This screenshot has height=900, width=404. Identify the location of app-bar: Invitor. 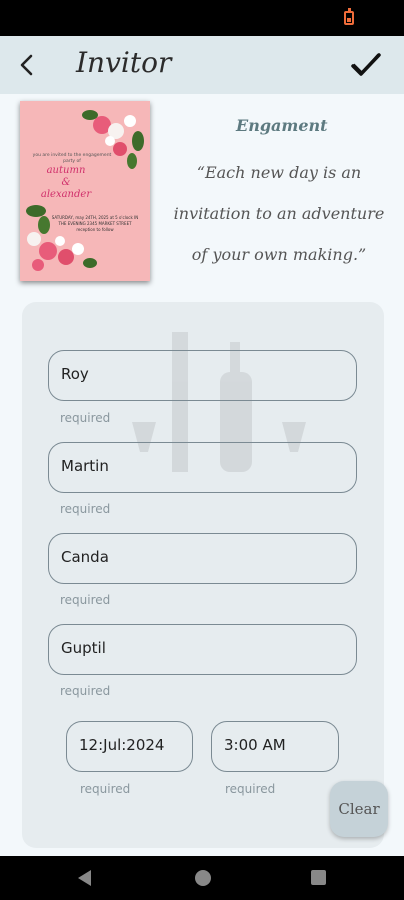
(202, 65).